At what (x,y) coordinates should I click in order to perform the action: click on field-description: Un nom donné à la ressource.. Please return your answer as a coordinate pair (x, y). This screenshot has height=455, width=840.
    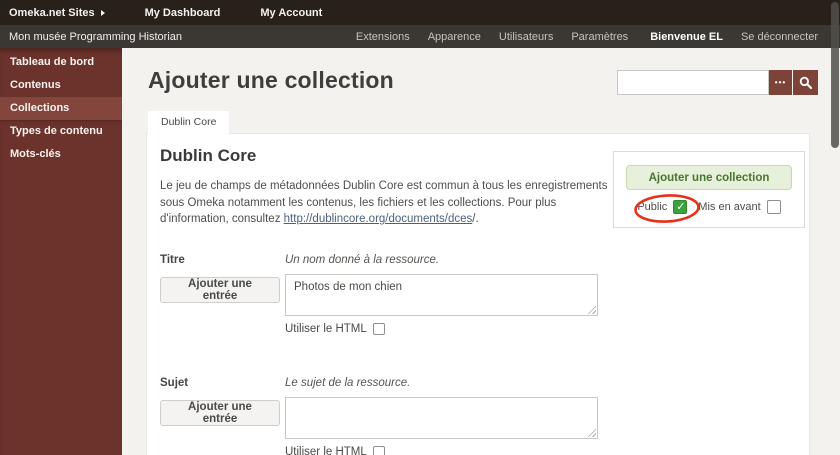
    Looking at the image, I should click on (362, 260).